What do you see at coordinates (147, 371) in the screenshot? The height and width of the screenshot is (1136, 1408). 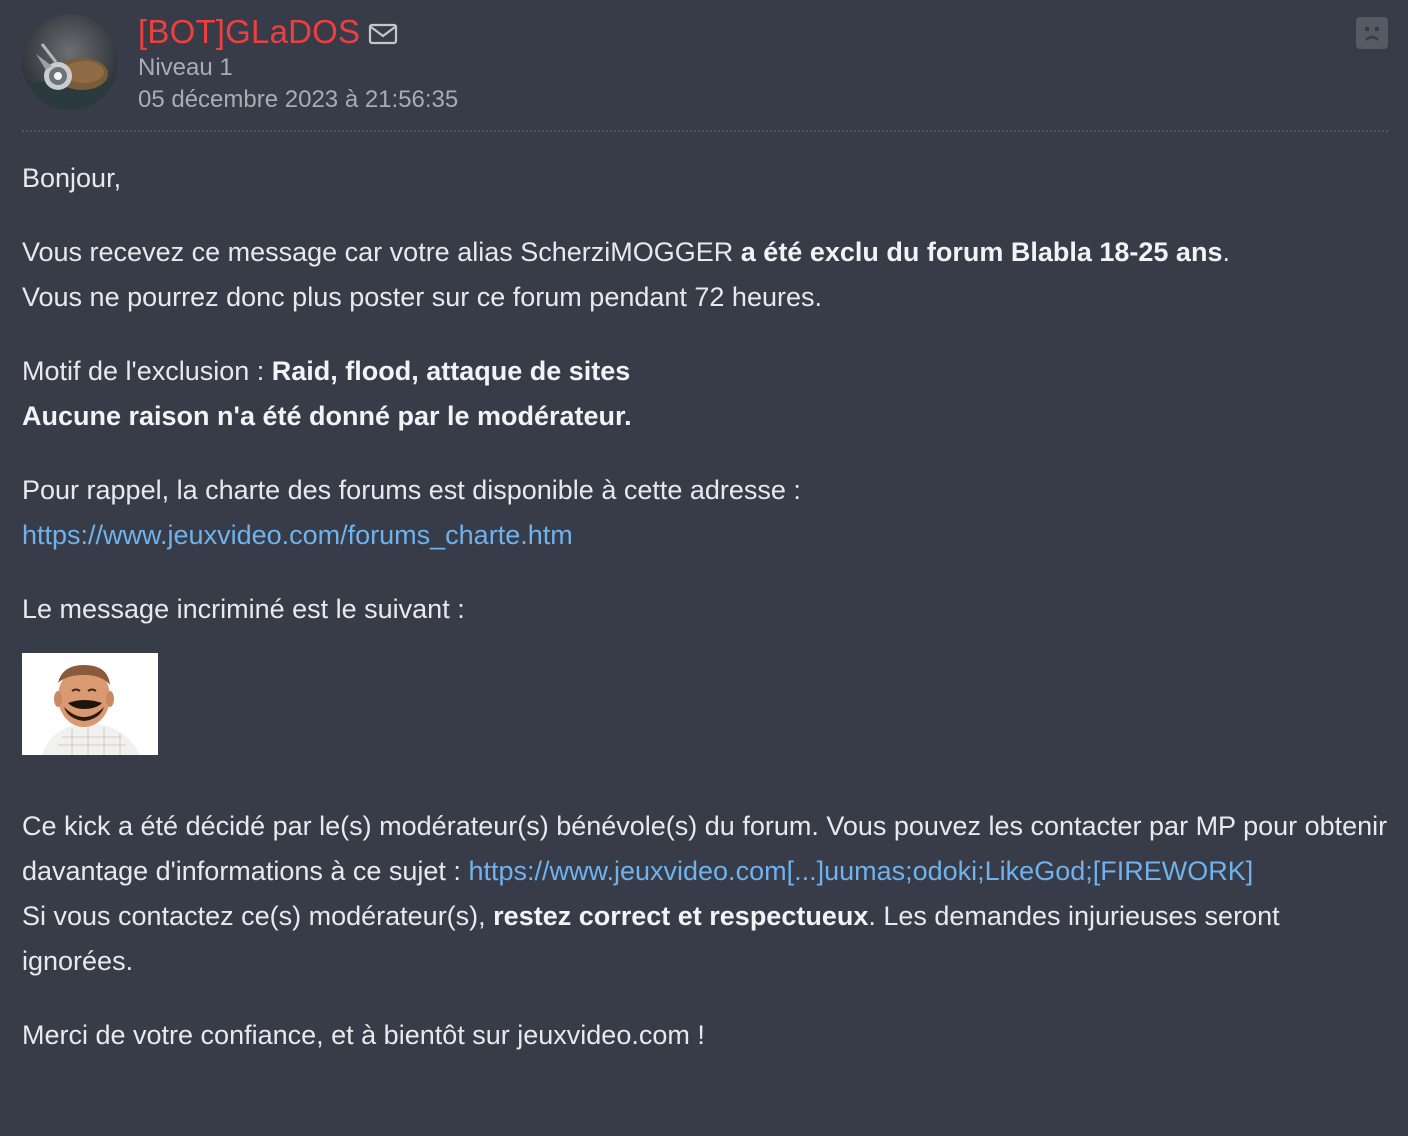 I see `reason-label: Motif de l'exclusion :` at bounding box center [147, 371].